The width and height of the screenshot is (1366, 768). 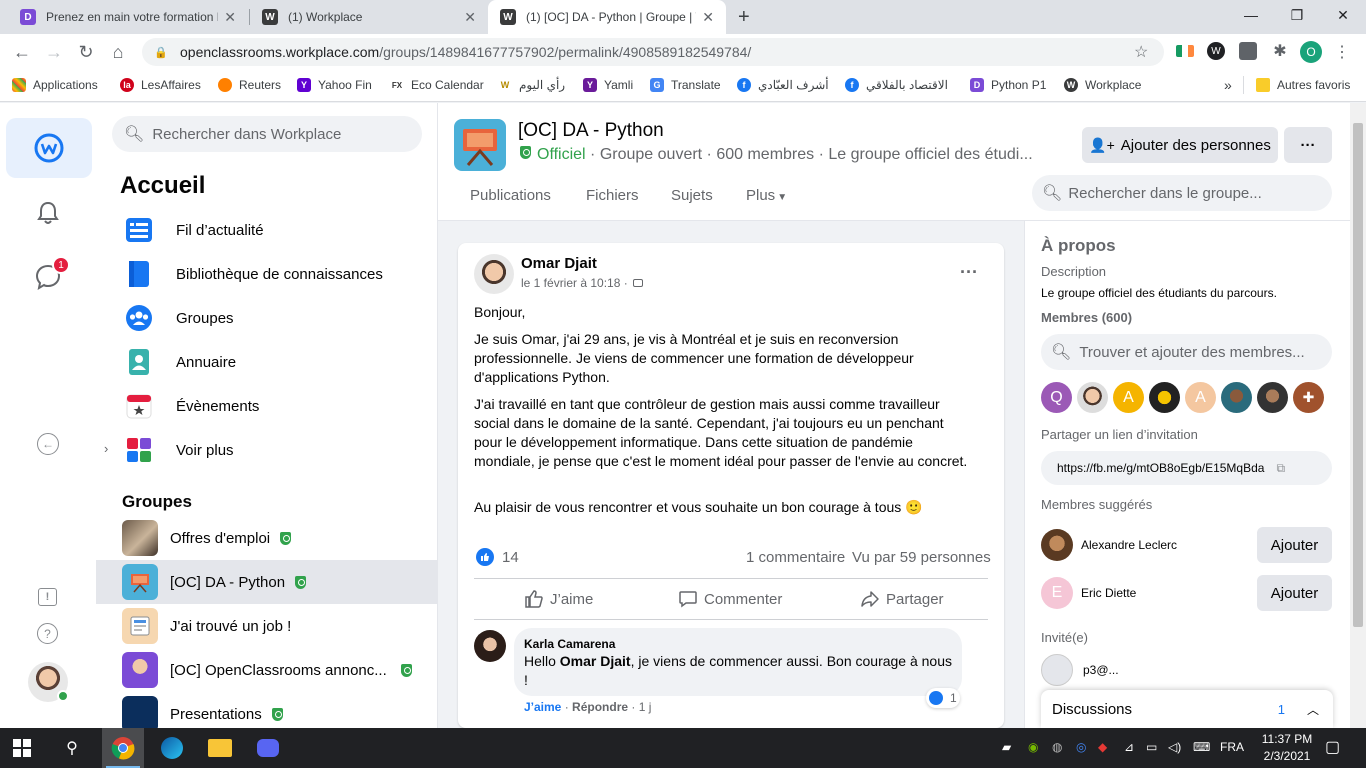 What do you see at coordinates (542, 707) in the screenshot?
I see `comment-like-link: J’aime` at bounding box center [542, 707].